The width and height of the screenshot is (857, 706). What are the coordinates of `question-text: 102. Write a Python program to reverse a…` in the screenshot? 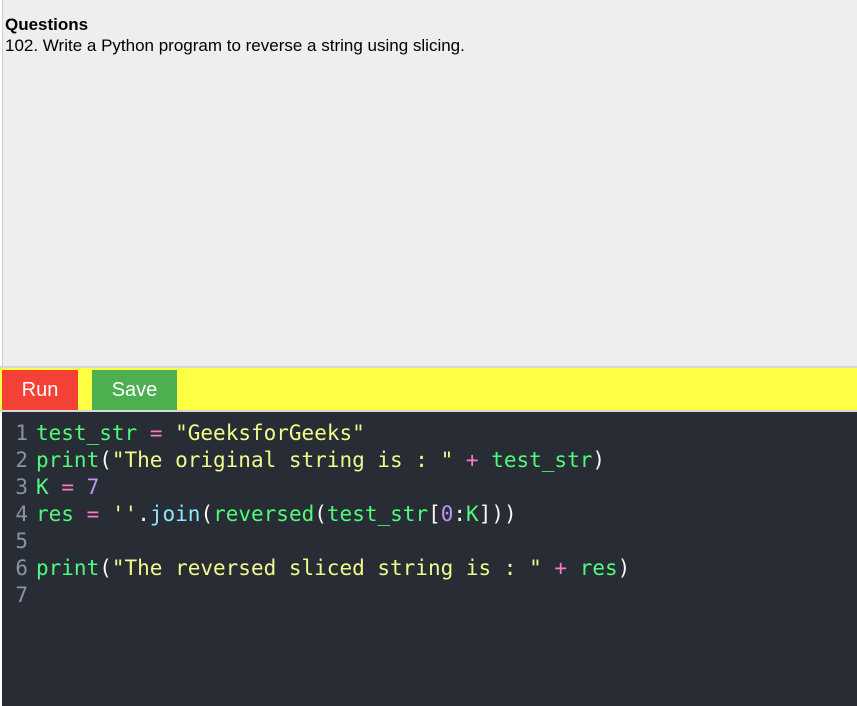 It's located at (235, 45).